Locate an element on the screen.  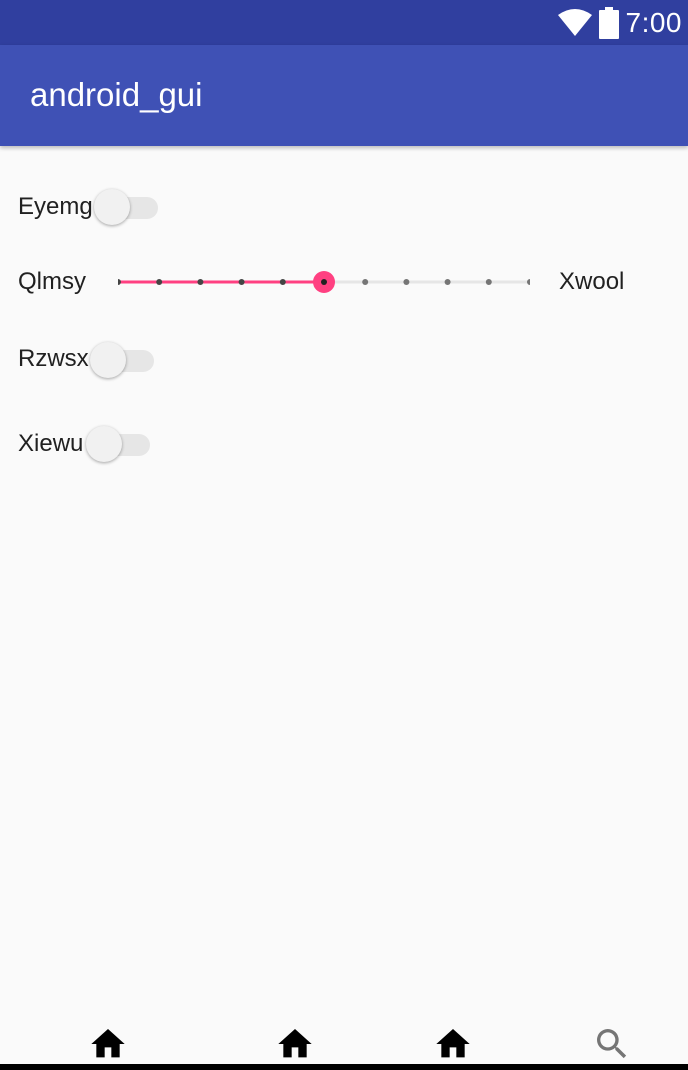
status-time: 7:00 is located at coordinates (653, 22).